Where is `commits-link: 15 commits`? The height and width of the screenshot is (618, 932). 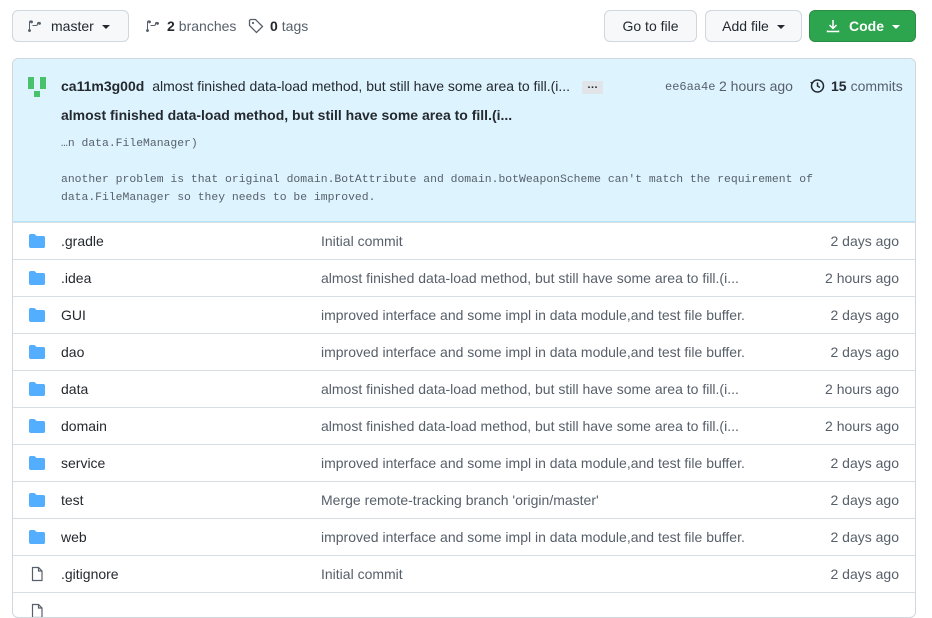
commits-link: 15 commits is located at coordinates (856, 86).